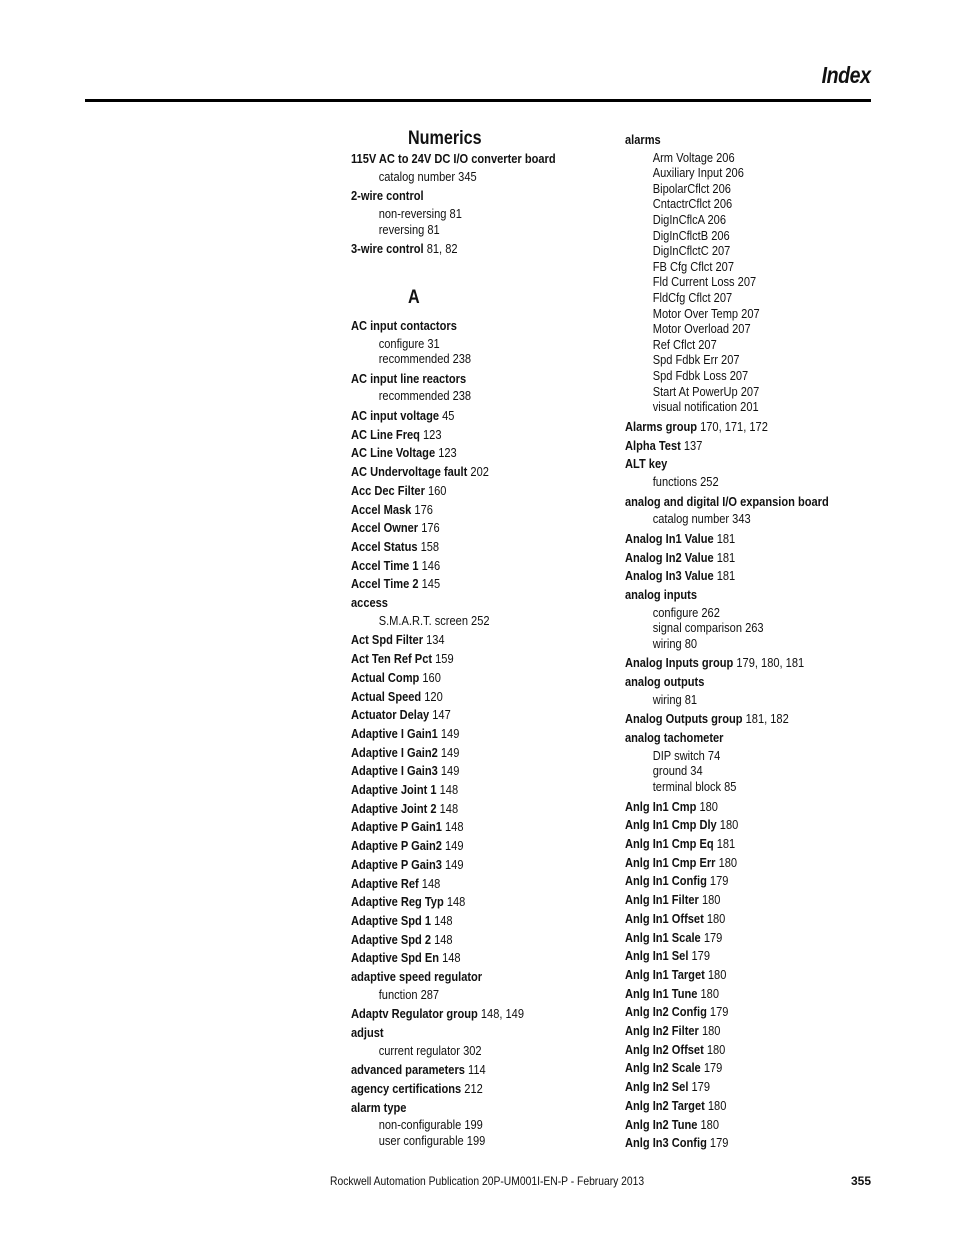 This screenshot has width=954, height=1235. What do you see at coordinates (738, 298) in the screenshot?
I see `index-subentry: FldCfg Cflct 207` at bounding box center [738, 298].